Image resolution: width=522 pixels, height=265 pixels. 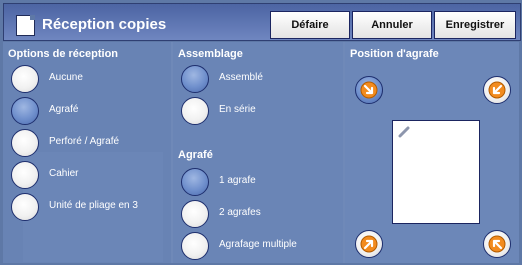 What do you see at coordinates (93, 205) in the screenshot?
I see `option-label: Unité de pliage en 3` at bounding box center [93, 205].